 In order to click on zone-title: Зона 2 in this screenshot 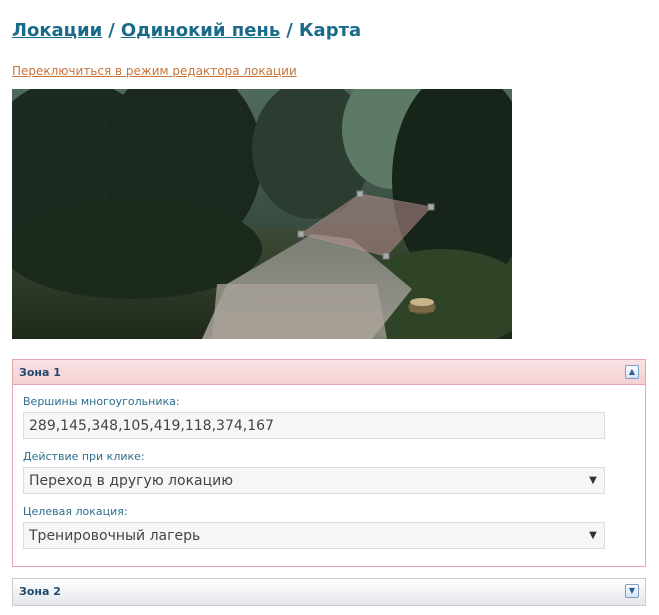, I will do `click(40, 591)`.